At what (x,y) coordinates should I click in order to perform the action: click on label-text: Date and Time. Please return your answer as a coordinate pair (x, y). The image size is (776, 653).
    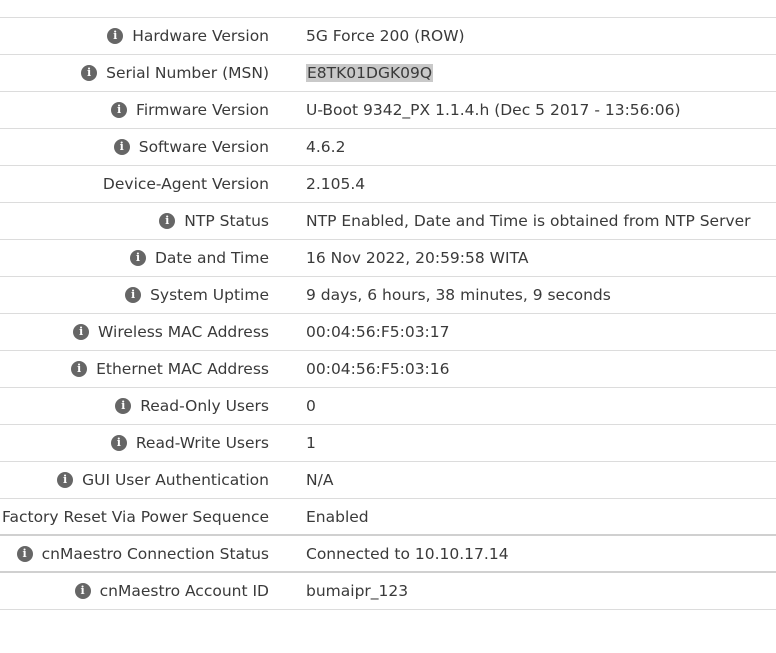
    Looking at the image, I should click on (212, 258).